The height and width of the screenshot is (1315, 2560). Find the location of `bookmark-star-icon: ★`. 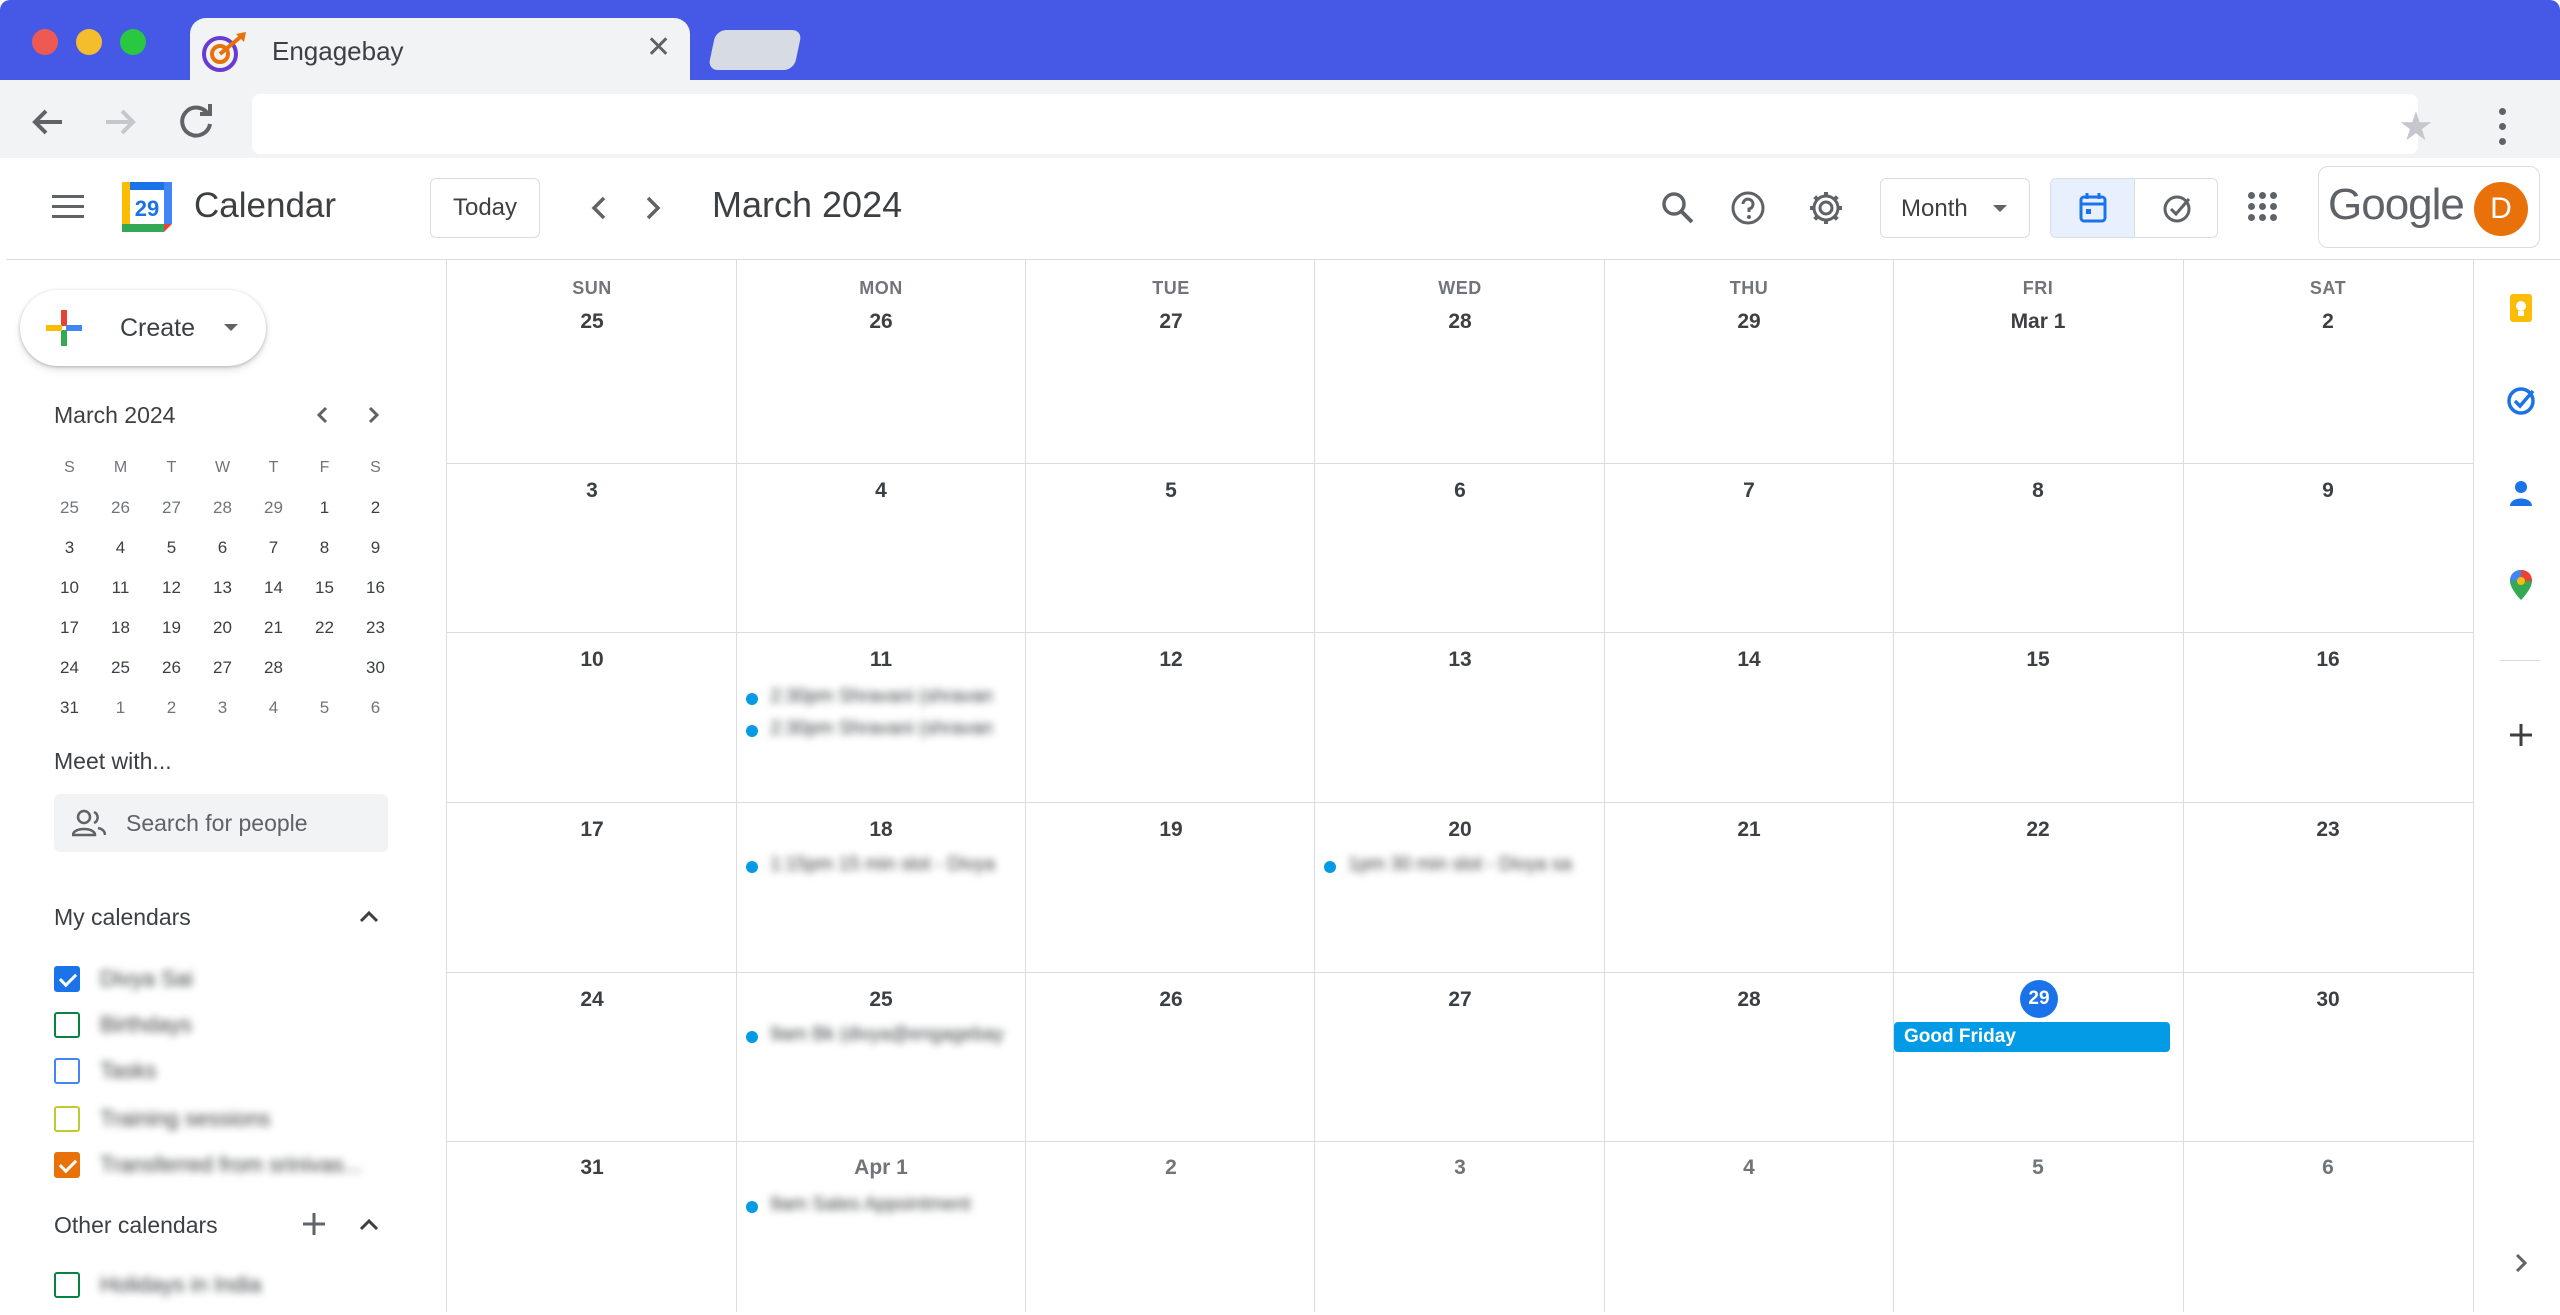

bookmark-star-icon: ★ is located at coordinates (2416, 127).